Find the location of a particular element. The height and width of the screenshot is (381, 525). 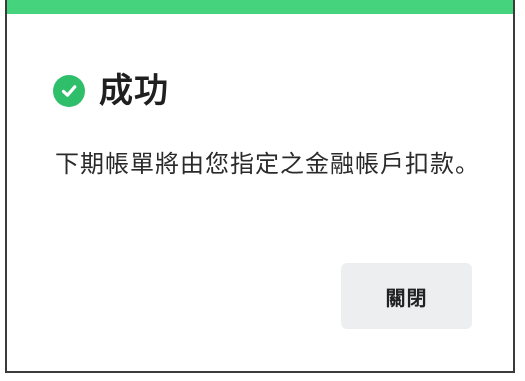

dialog-header: 成功 is located at coordinates (111, 91).